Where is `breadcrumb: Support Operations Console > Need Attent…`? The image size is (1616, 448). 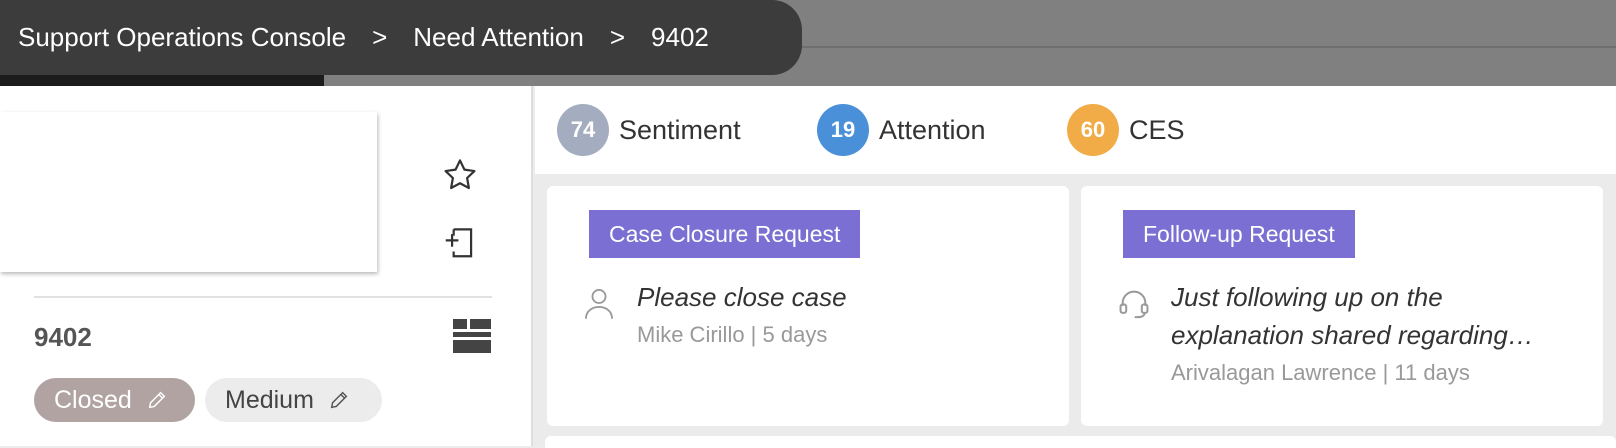
breadcrumb: Support Operations Console > Need Attent… is located at coordinates (401, 37).